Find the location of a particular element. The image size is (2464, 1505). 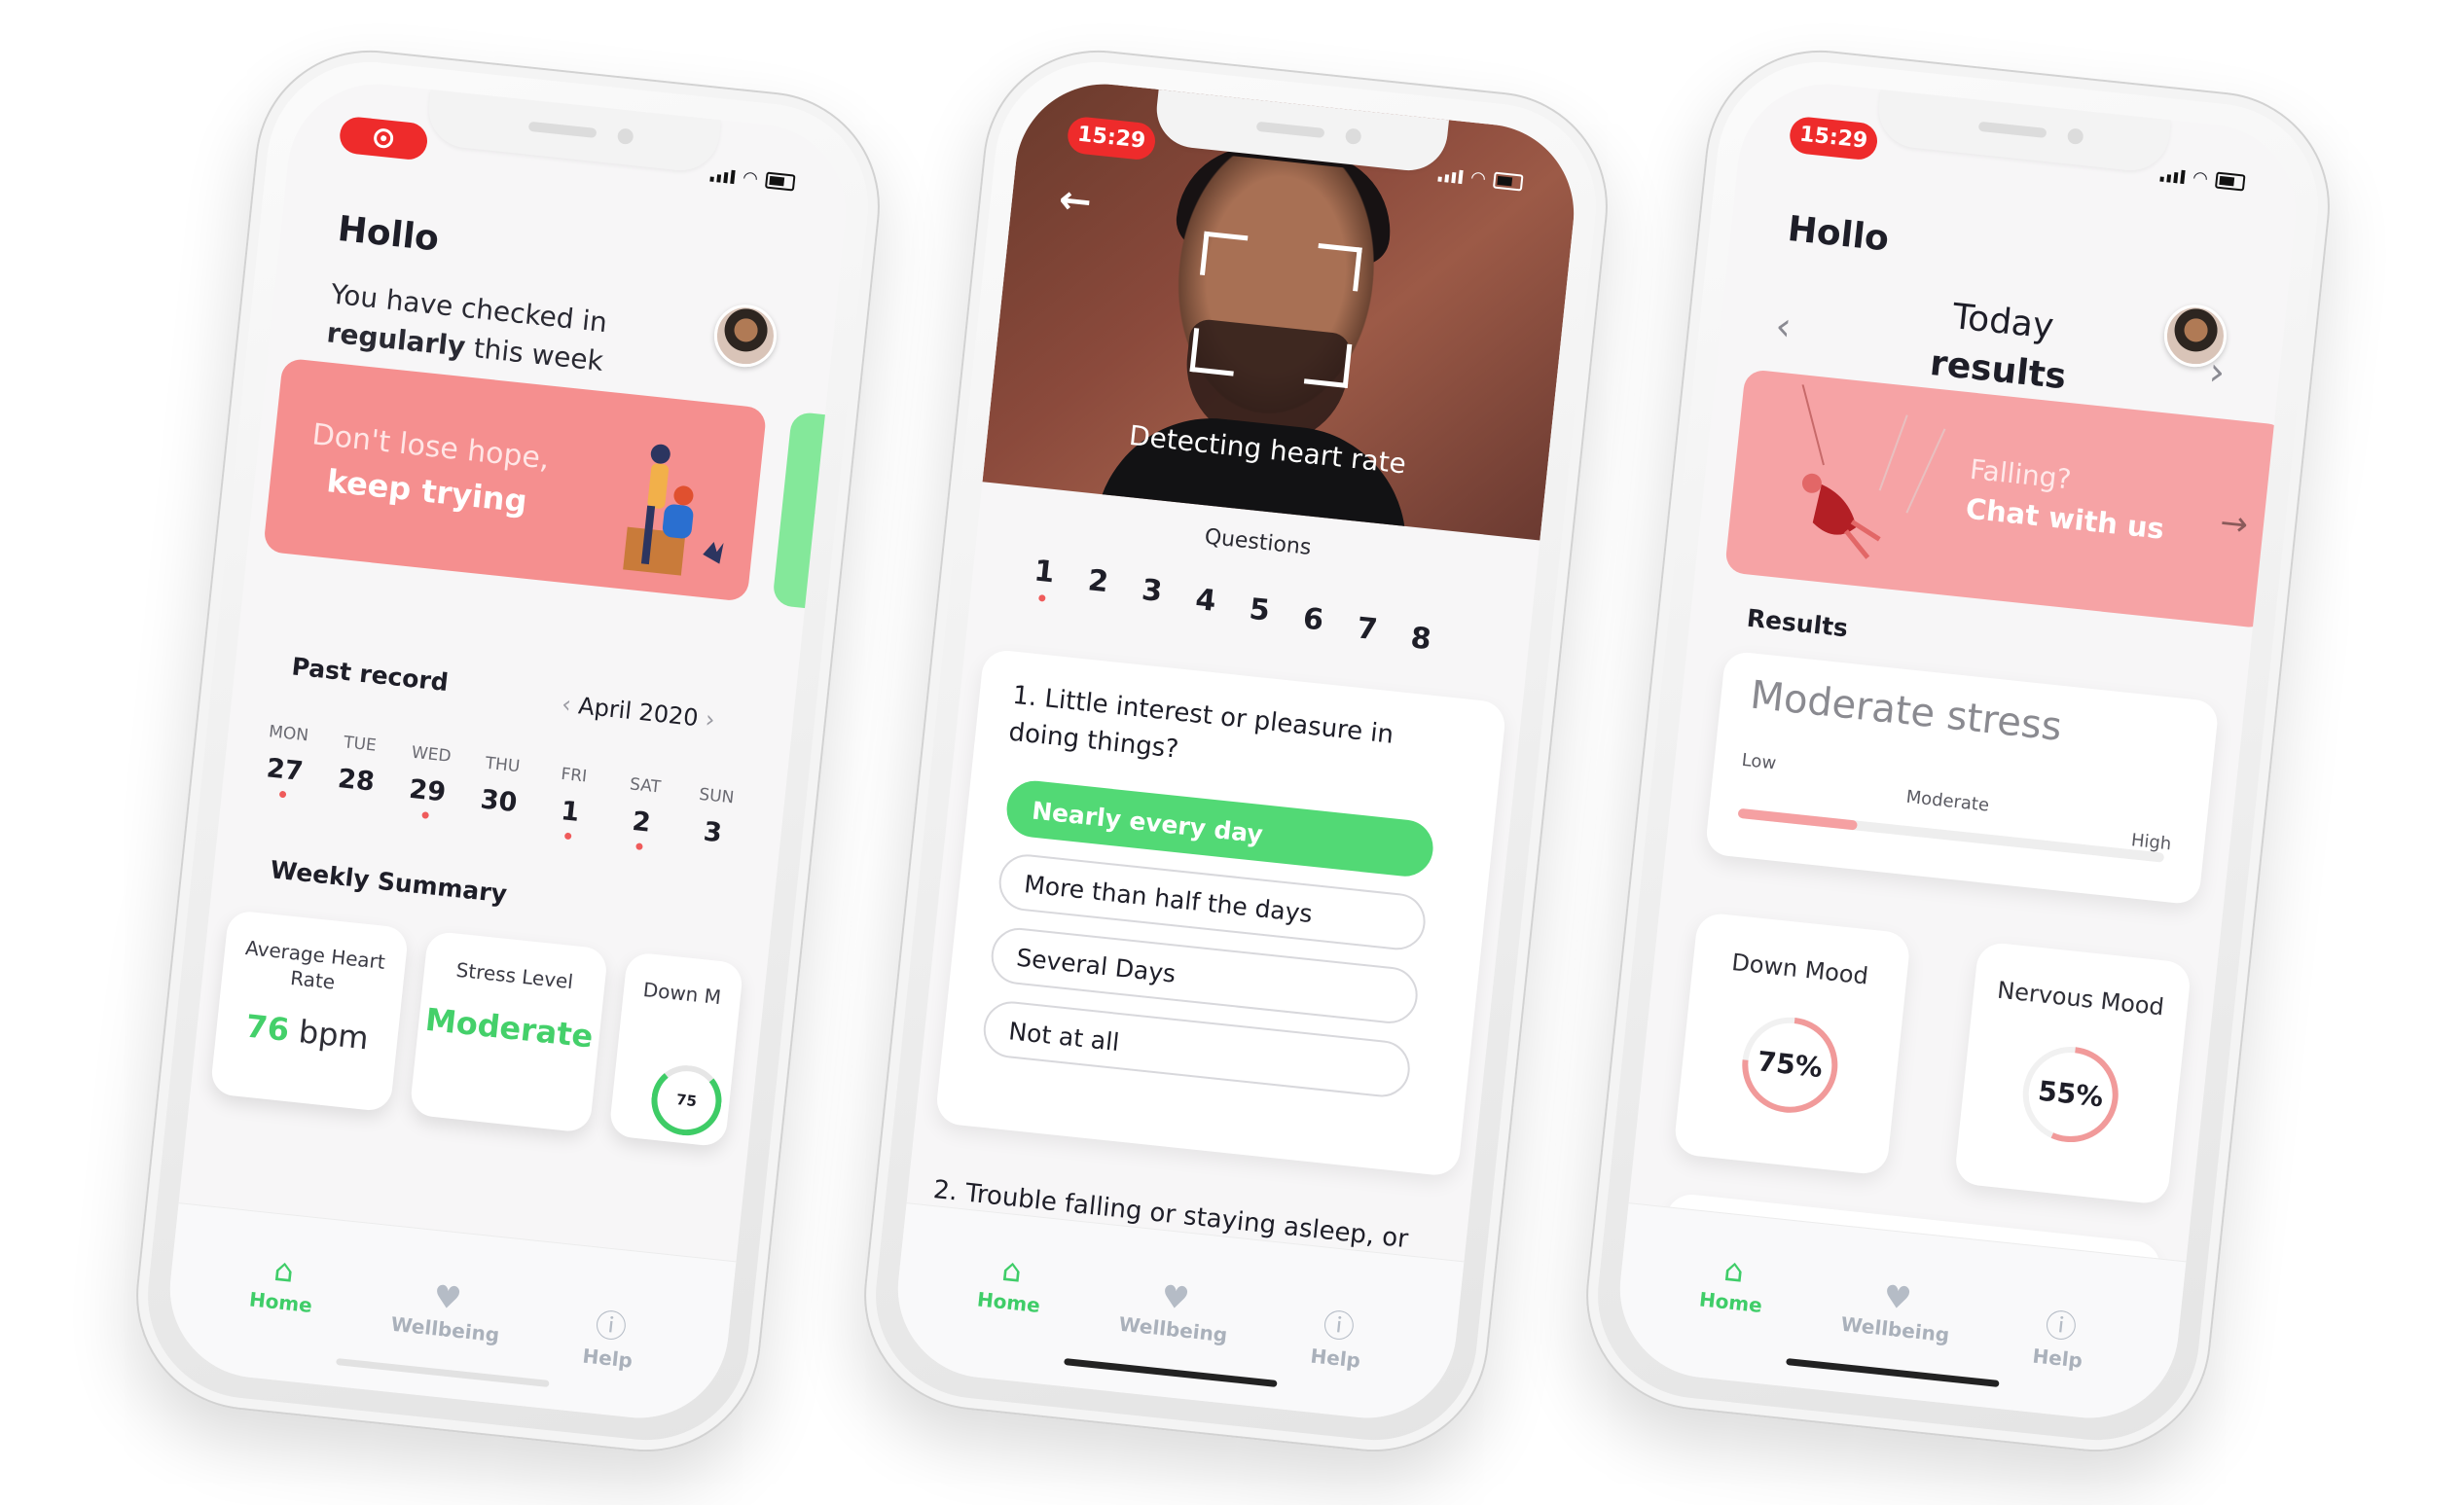

question-number: 5 is located at coordinates (1259, 615).